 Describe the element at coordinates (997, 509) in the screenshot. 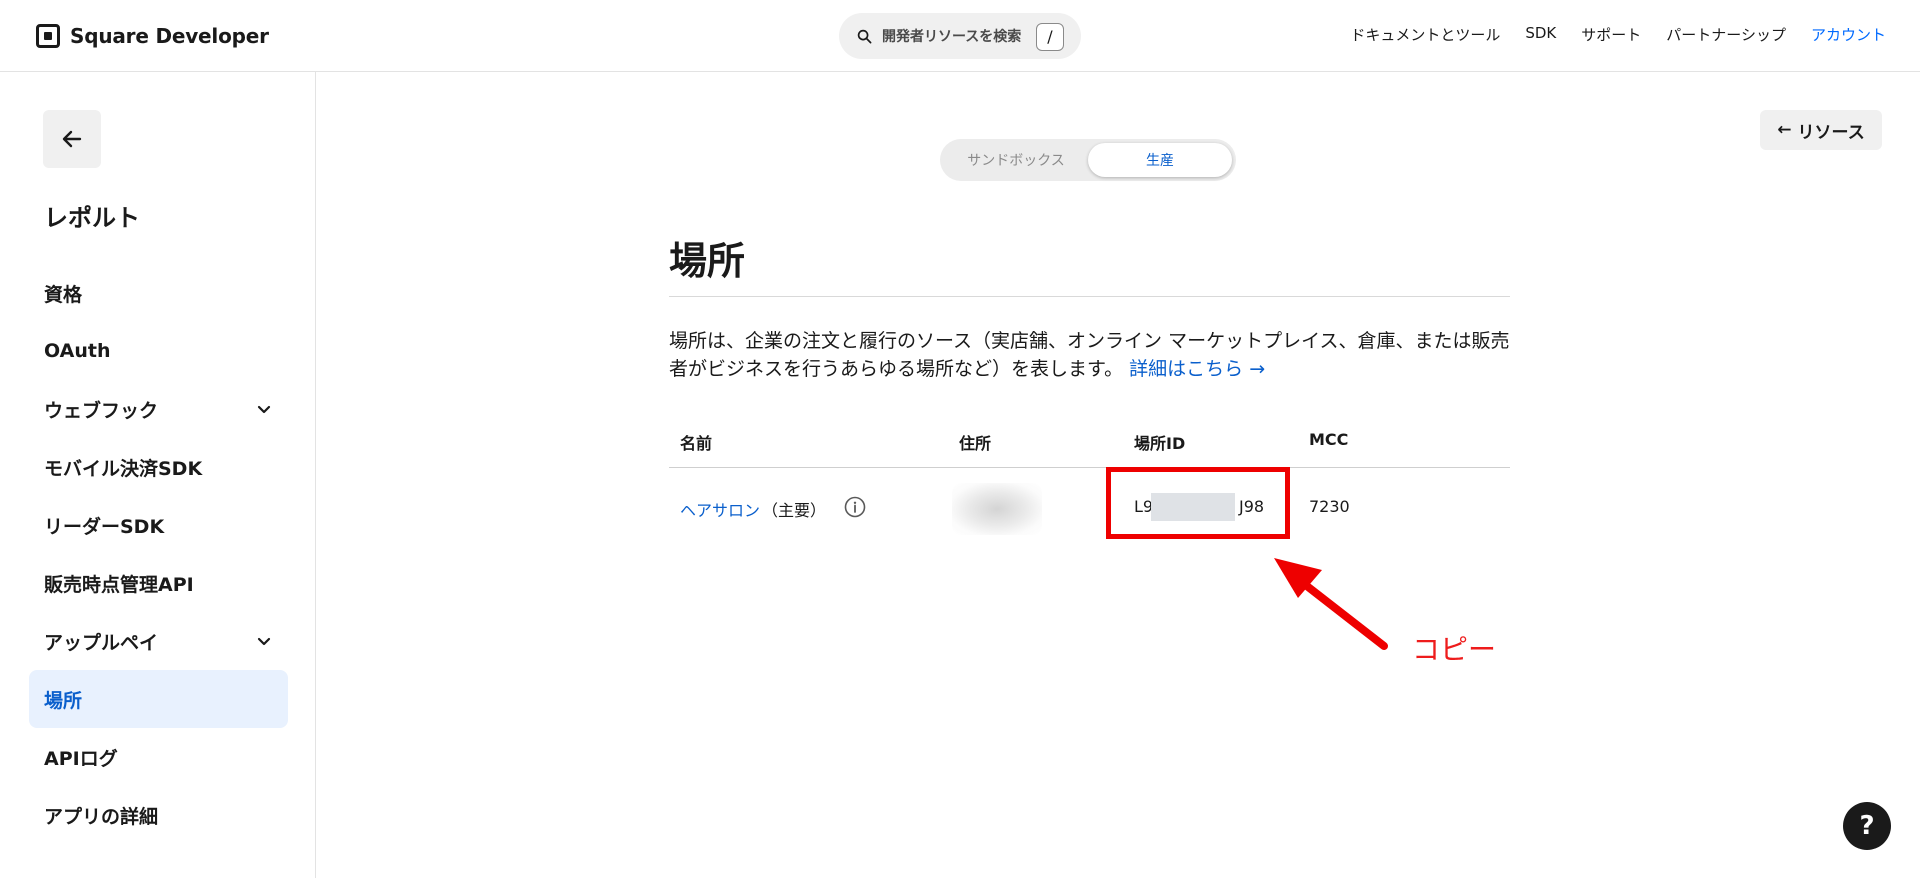

I see `address-redacted` at that location.